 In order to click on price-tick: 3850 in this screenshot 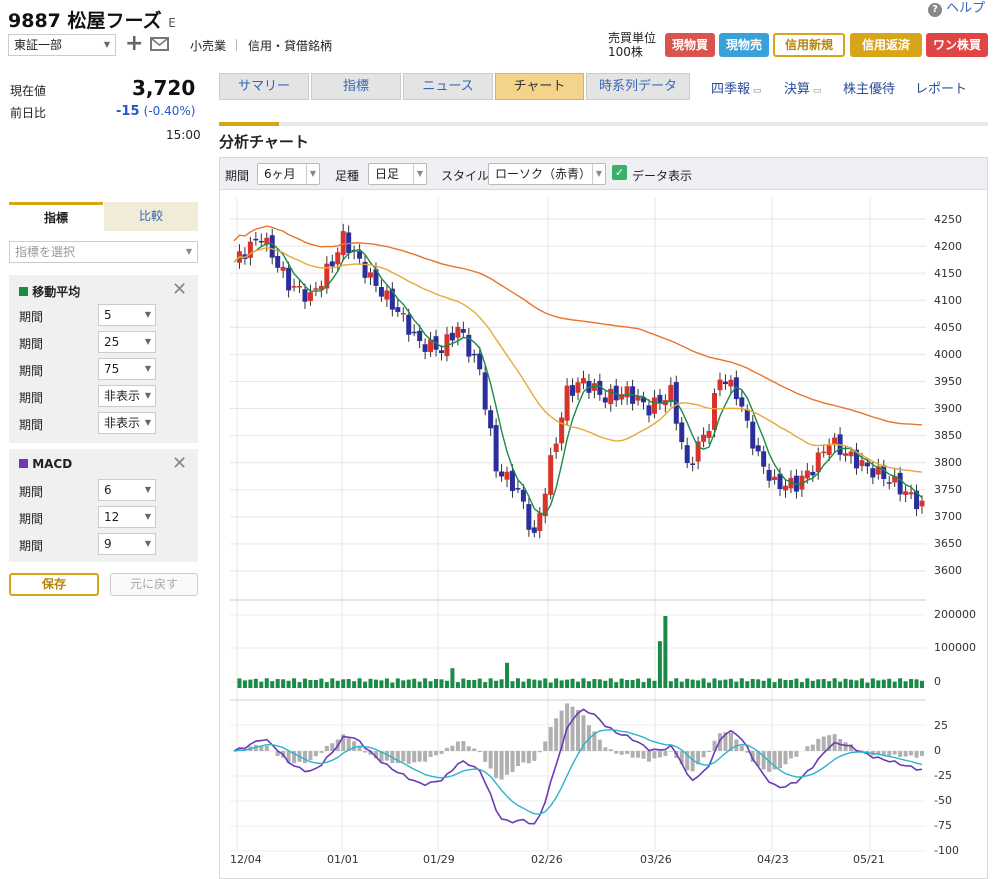, I will do `click(948, 435)`.